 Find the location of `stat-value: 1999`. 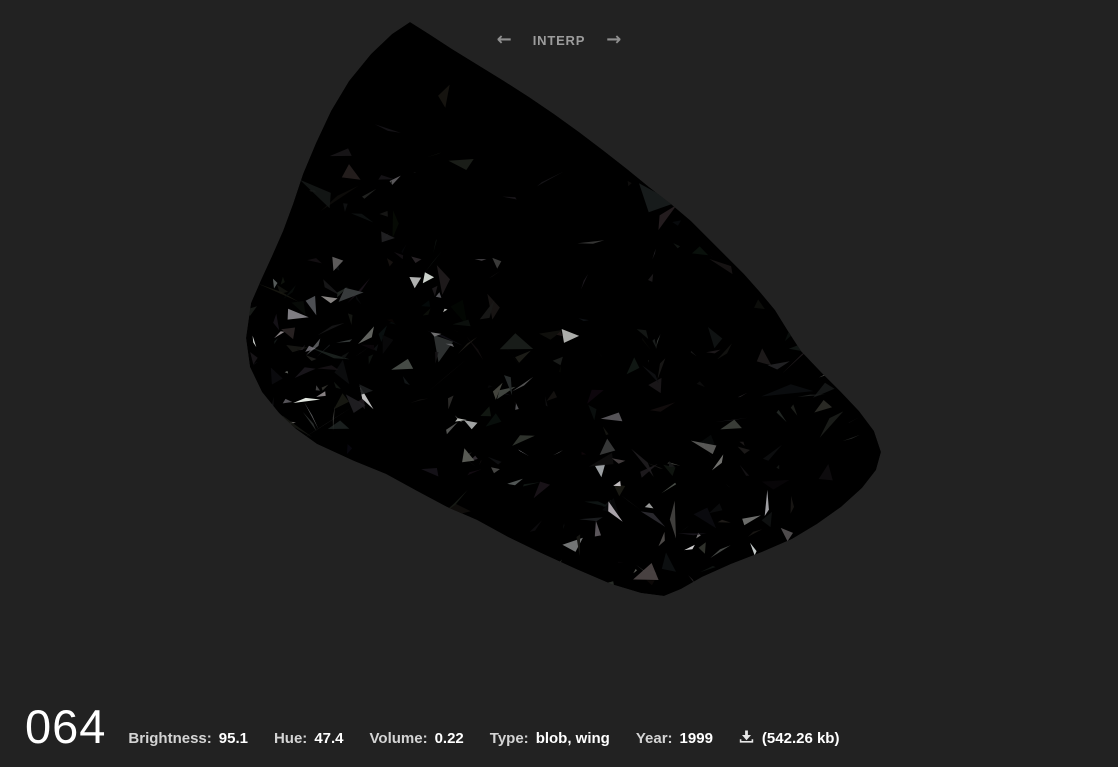

stat-value: 1999 is located at coordinates (696, 738).